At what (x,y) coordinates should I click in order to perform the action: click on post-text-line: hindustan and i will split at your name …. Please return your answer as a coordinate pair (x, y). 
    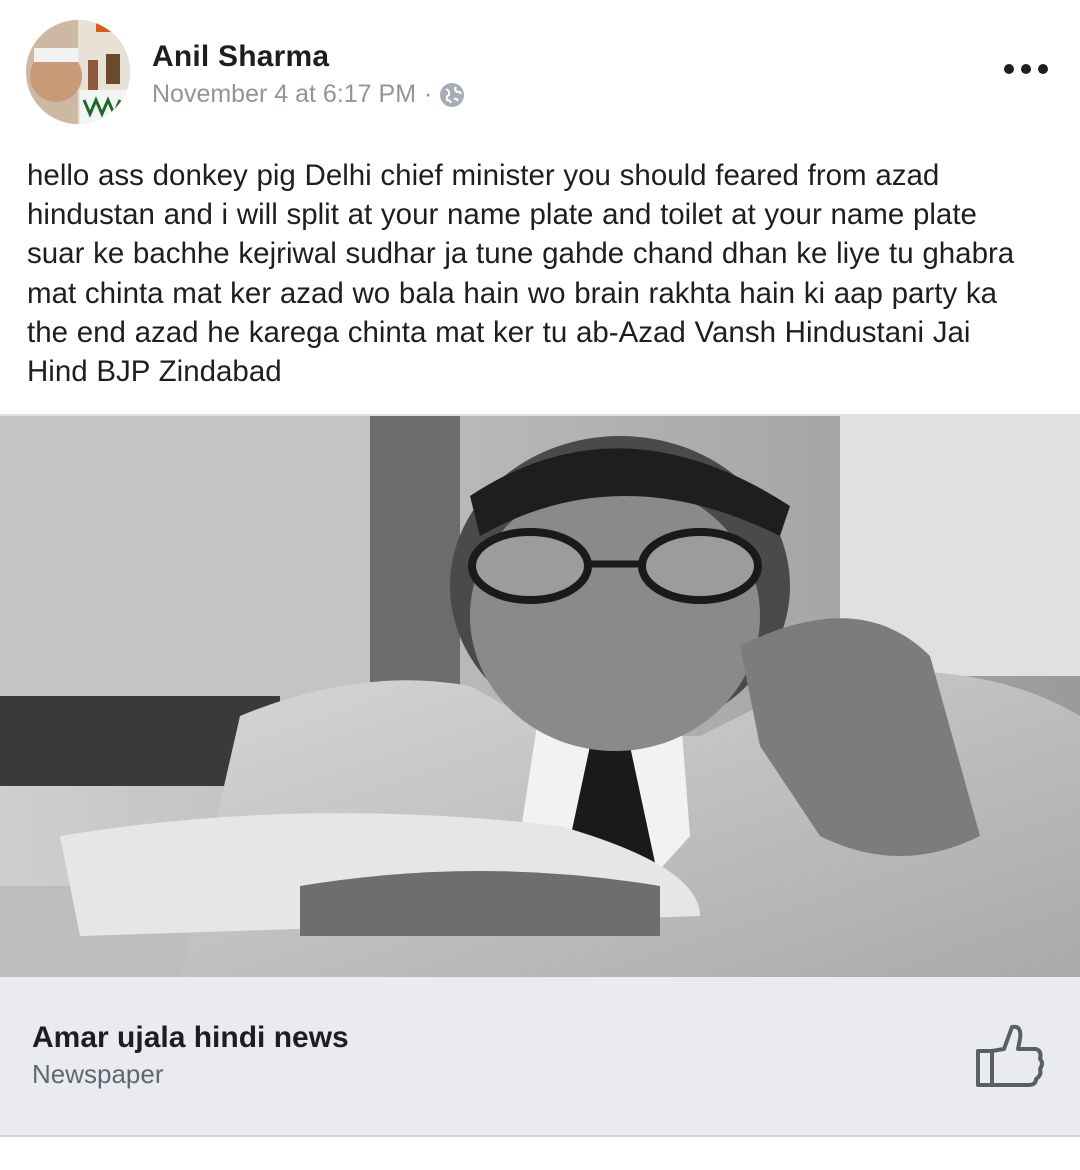
    Looking at the image, I should click on (502, 215).